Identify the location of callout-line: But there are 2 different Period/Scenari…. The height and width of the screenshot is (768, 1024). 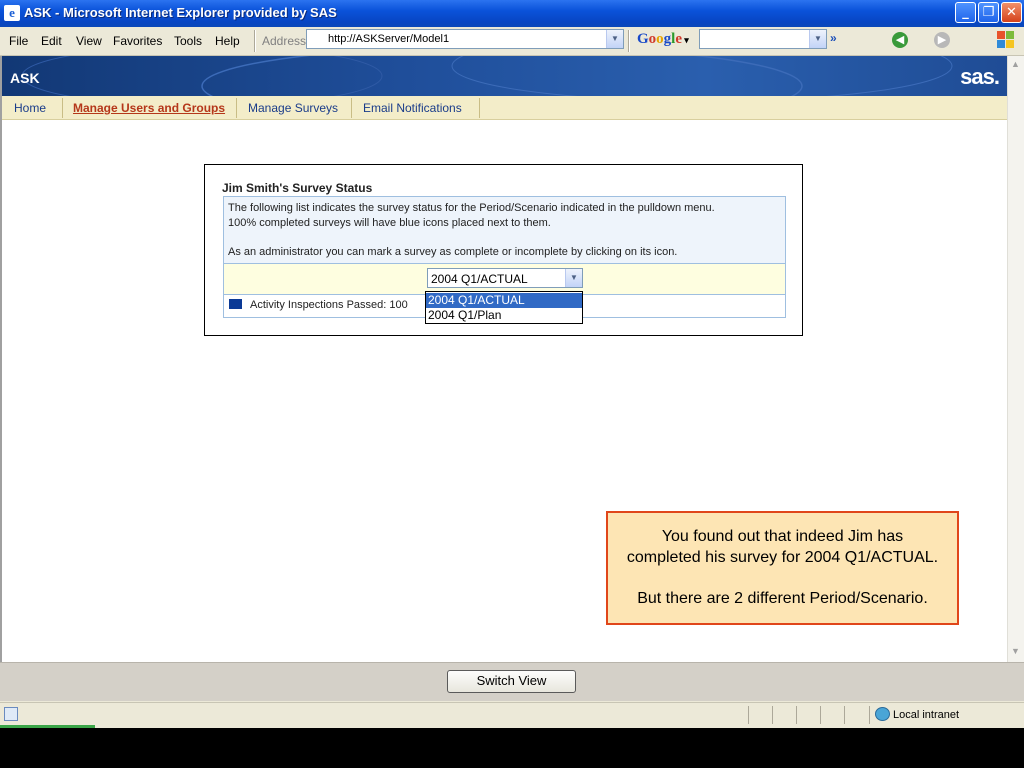
(782, 598).